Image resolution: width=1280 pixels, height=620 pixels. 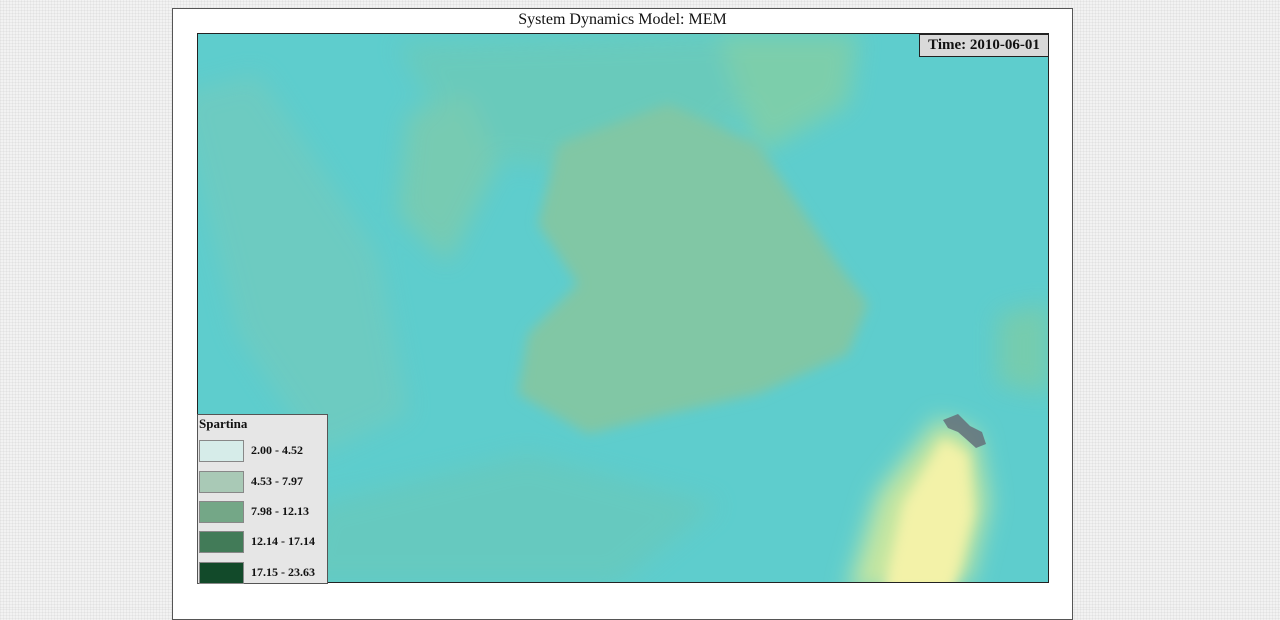 I want to click on legend-item: 17.15 - 23.63, so click(x=263, y=574).